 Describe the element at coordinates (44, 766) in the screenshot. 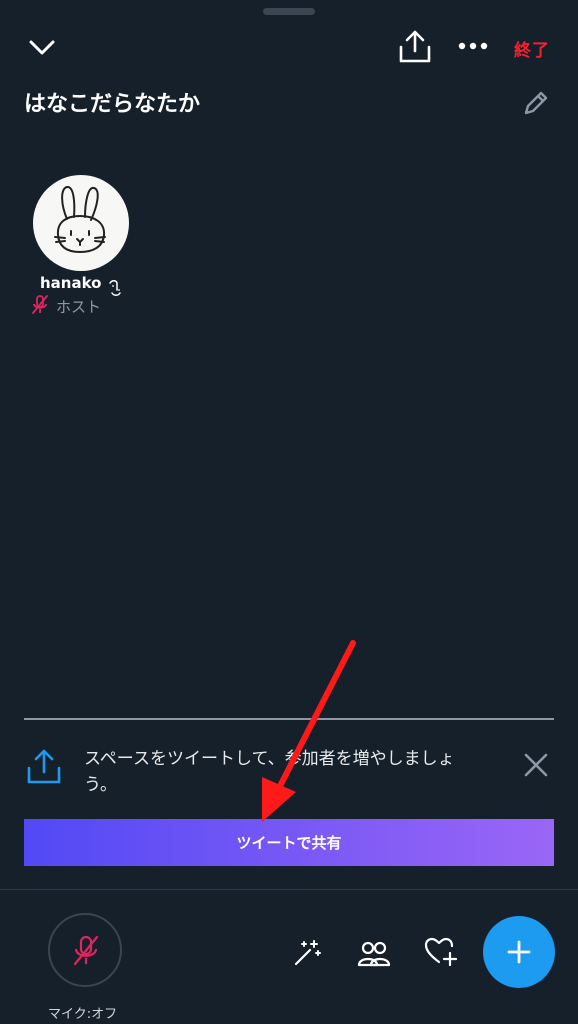

I see `share-upload-icon` at that location.